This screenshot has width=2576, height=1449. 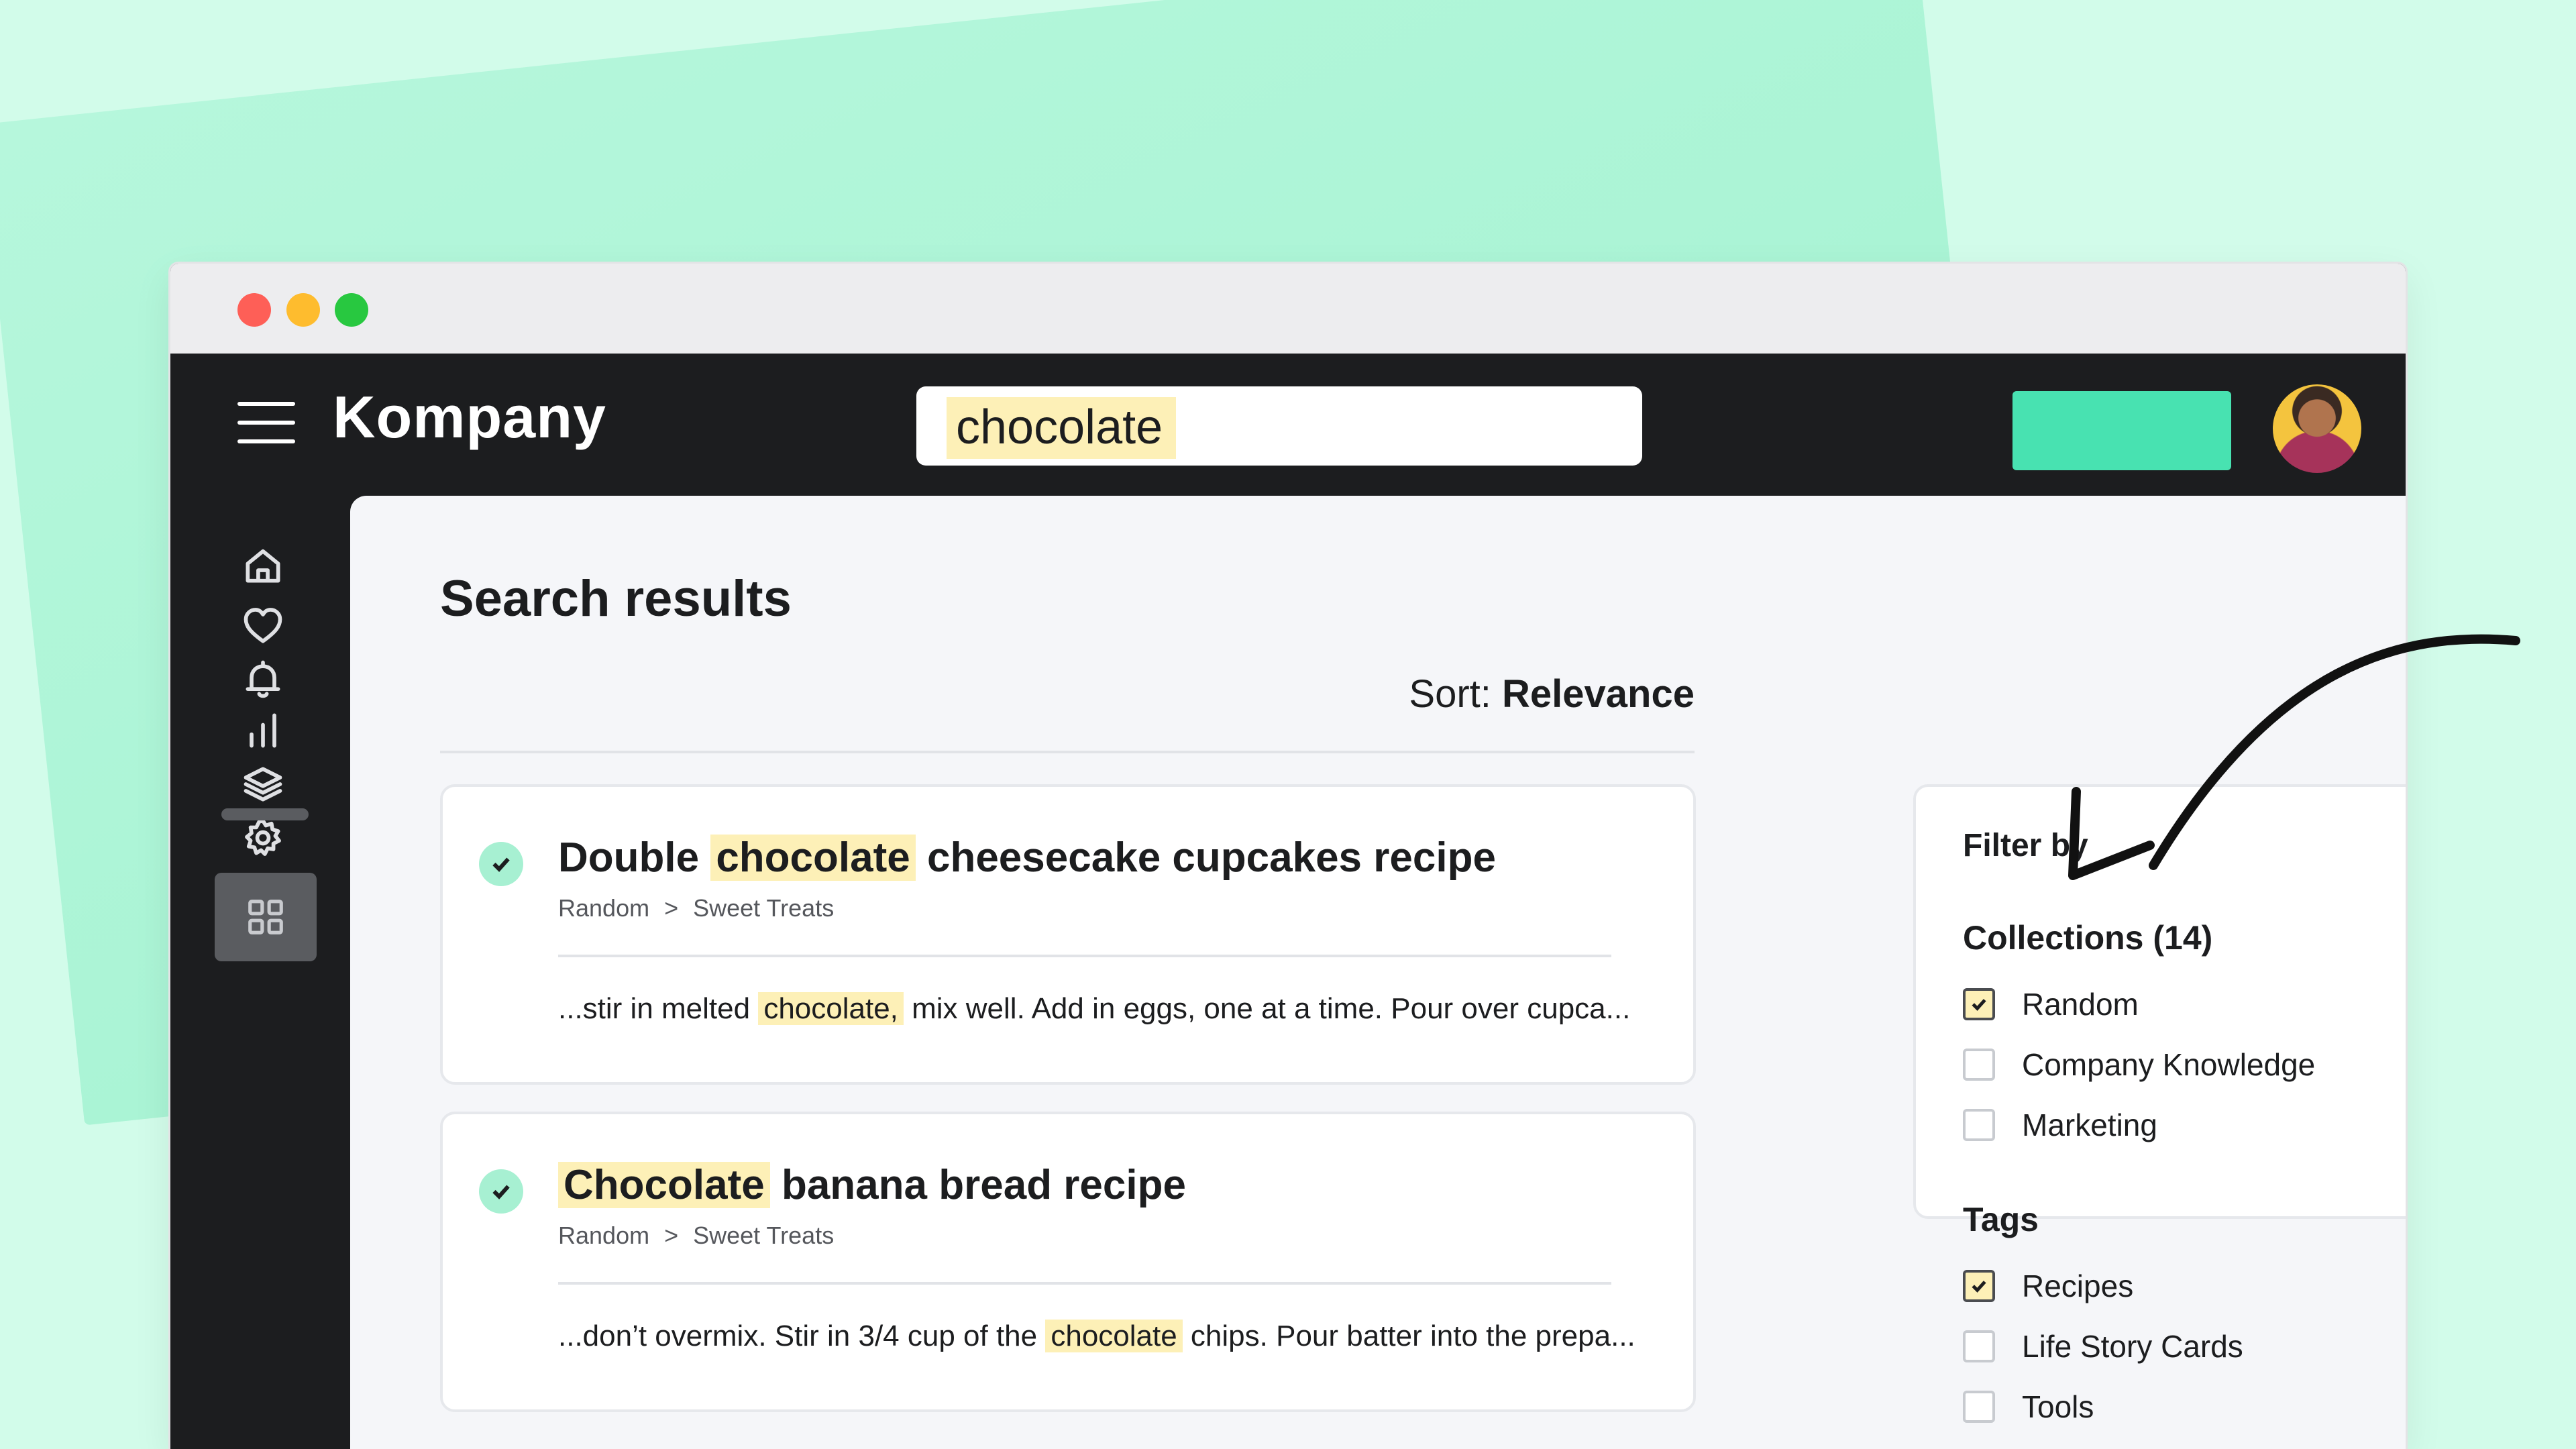 What do you see at coordinates (664, 1185) in the screenshot?
I see `result-title-highlight: Chocolate` at bounding box center [664, 1185].